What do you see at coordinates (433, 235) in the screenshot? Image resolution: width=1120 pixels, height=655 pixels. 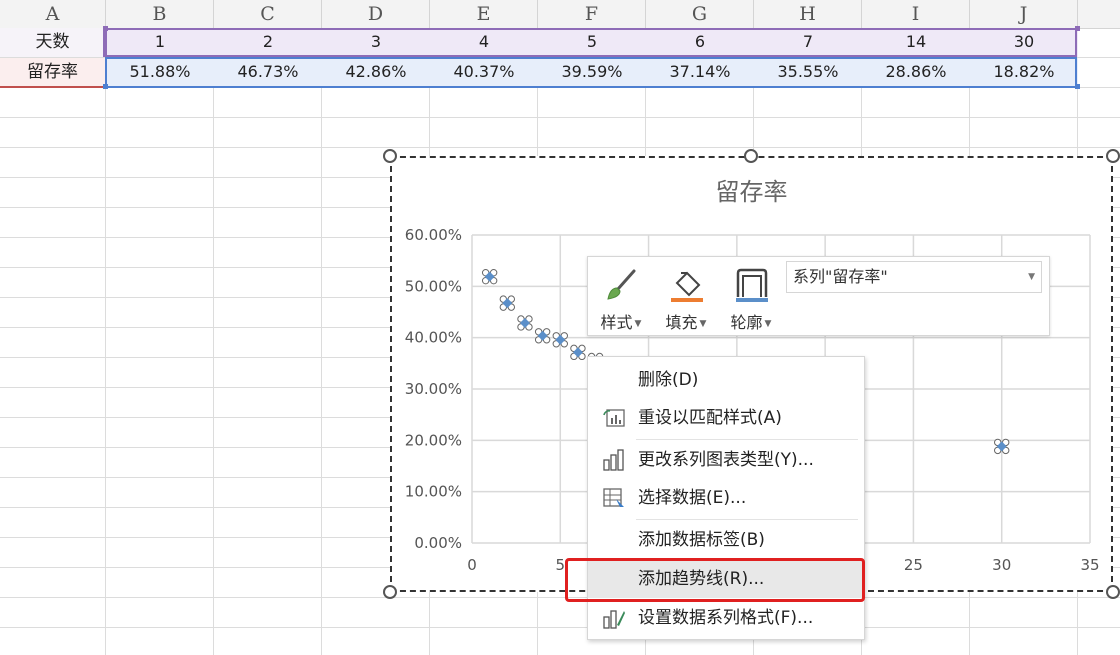 I see `y-tick-label: 60.00%` at bounding box center [433, 235].